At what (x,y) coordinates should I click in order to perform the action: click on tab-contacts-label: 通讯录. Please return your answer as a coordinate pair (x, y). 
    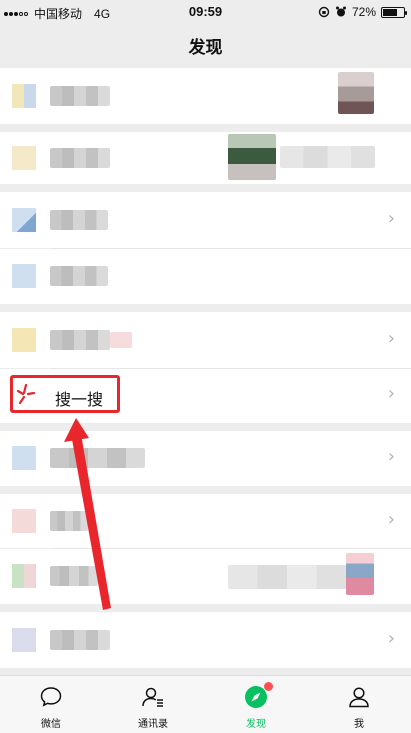
    Looking at the image, I should click on (153, 724).